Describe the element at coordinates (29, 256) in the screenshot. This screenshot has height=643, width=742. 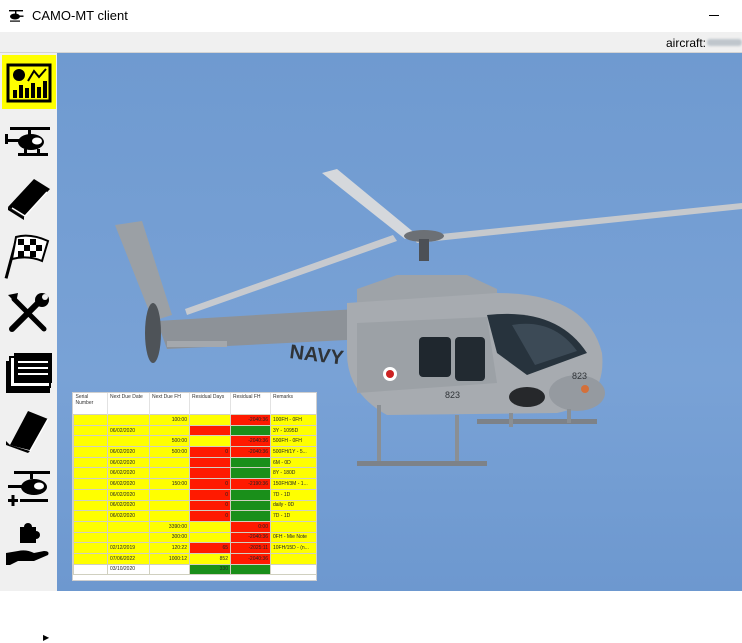
I see `sidebar-item-flights` at that location.